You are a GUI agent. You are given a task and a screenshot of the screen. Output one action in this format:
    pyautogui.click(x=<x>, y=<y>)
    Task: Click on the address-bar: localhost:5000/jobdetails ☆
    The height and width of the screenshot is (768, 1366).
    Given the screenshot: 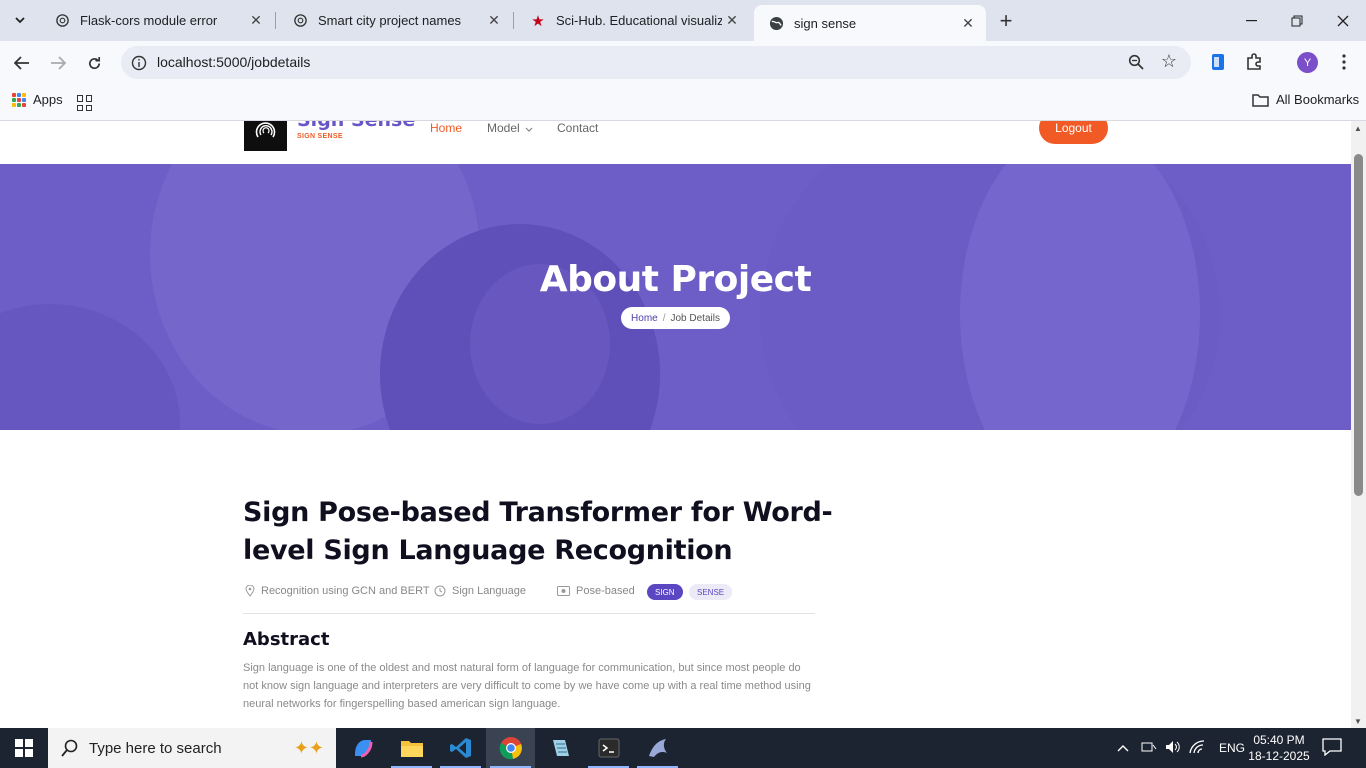 What is the action you would take?
    pyautogui.click(x=656, y=62)
    